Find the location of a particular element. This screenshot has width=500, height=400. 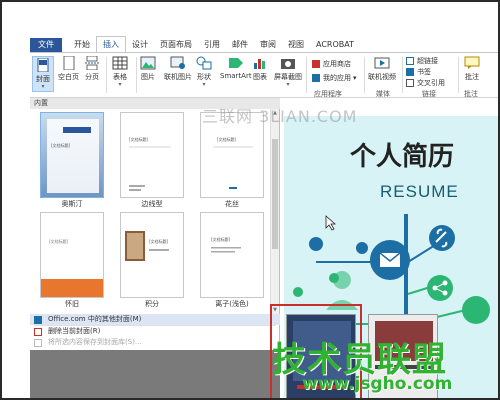

tab-insert: 插入 is located at coordinates (111, 44).